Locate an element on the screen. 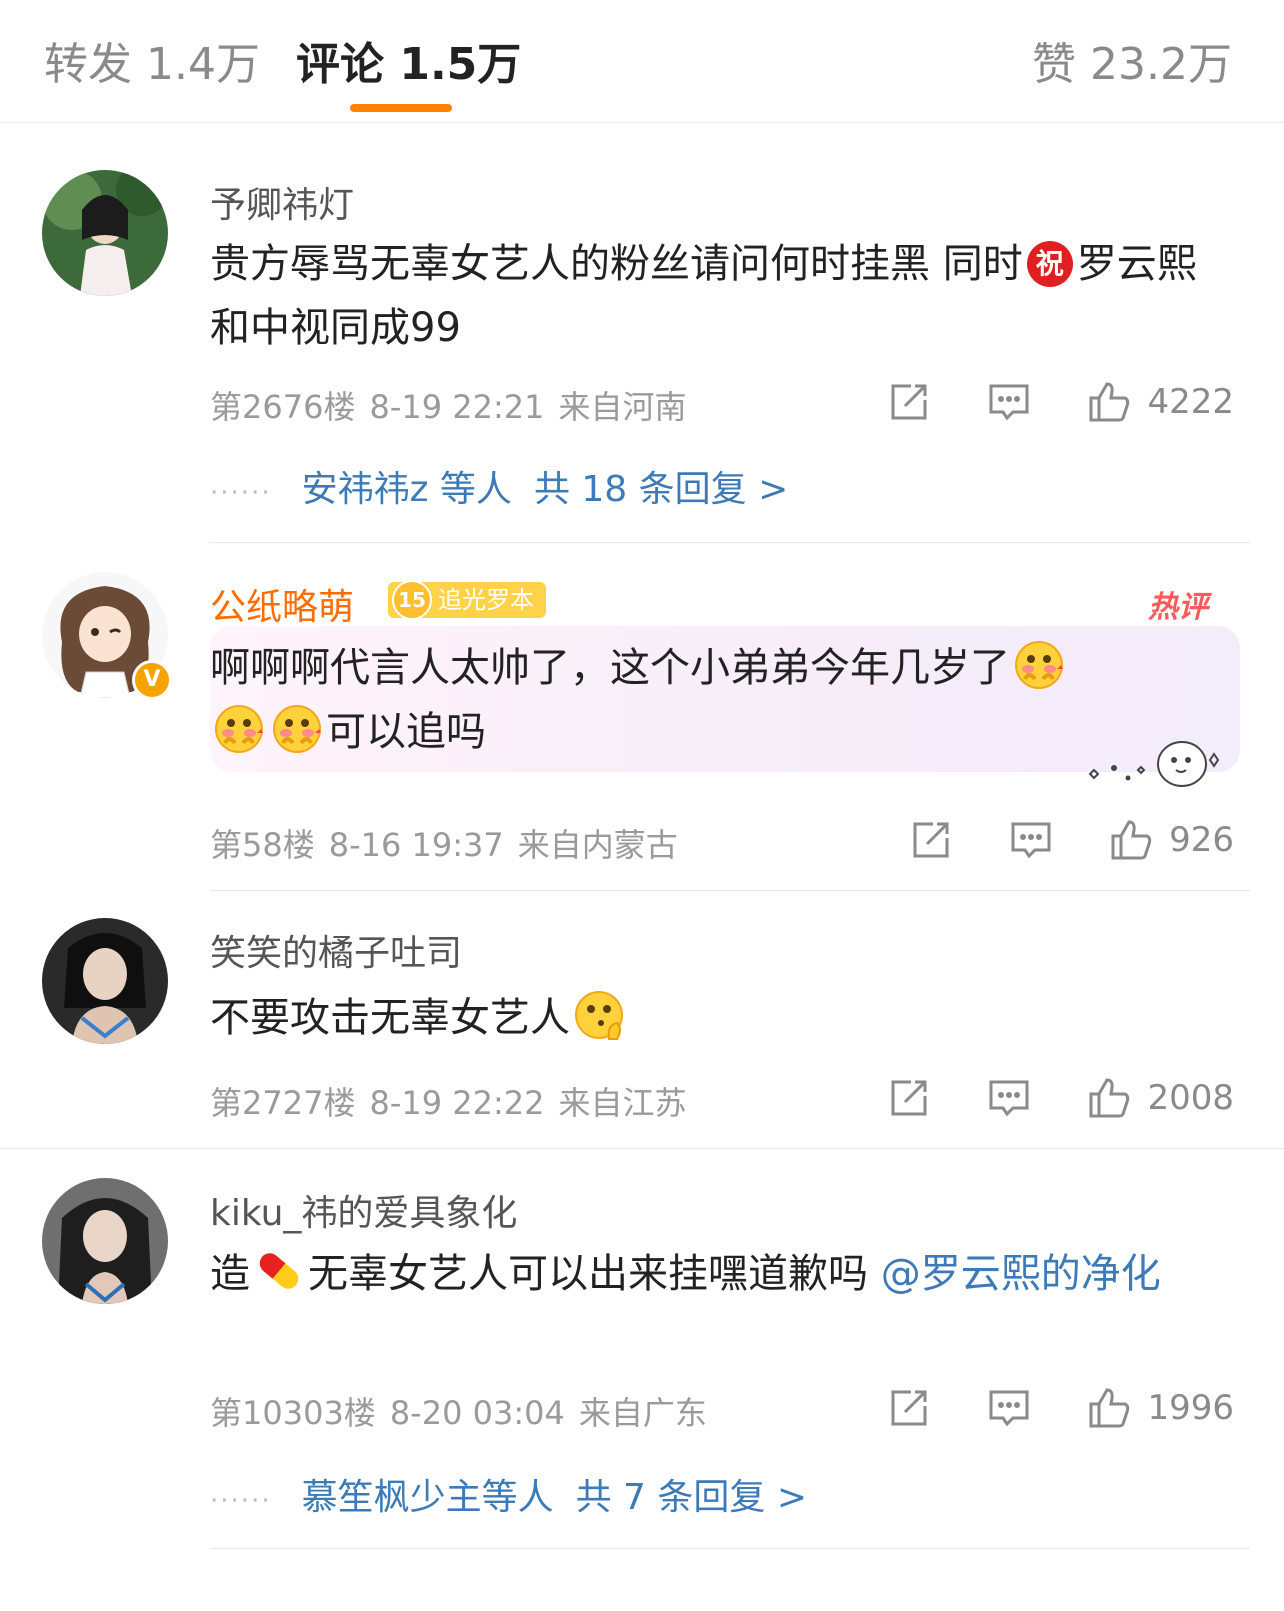 Image resolution: width=1284 pixels, height=1611 pixels. like-button: 926 is located at coordinates (1171, 840).